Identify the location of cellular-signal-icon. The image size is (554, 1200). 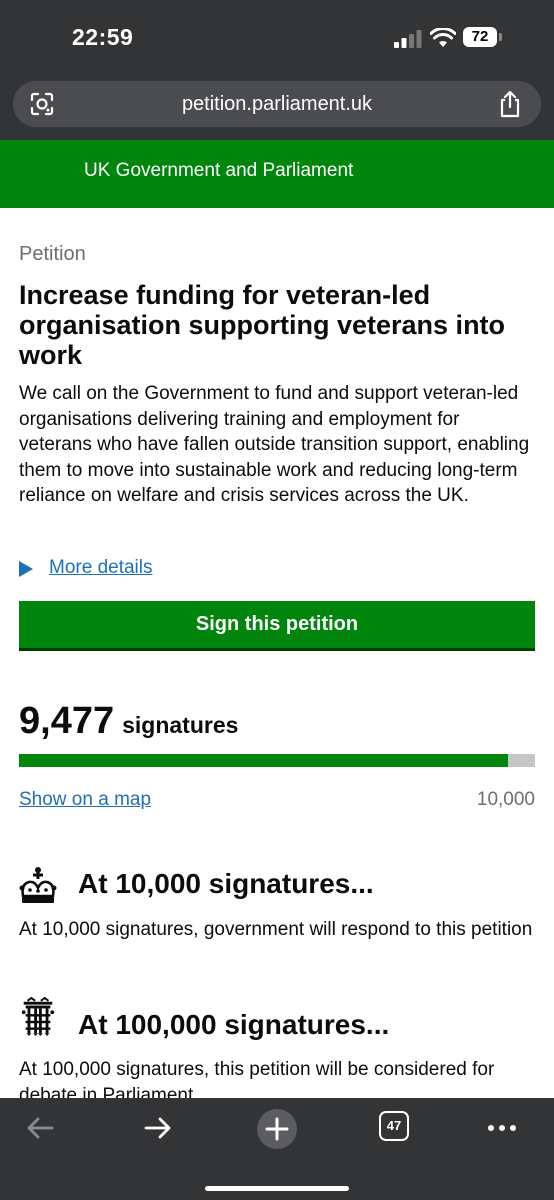
(408, 39).